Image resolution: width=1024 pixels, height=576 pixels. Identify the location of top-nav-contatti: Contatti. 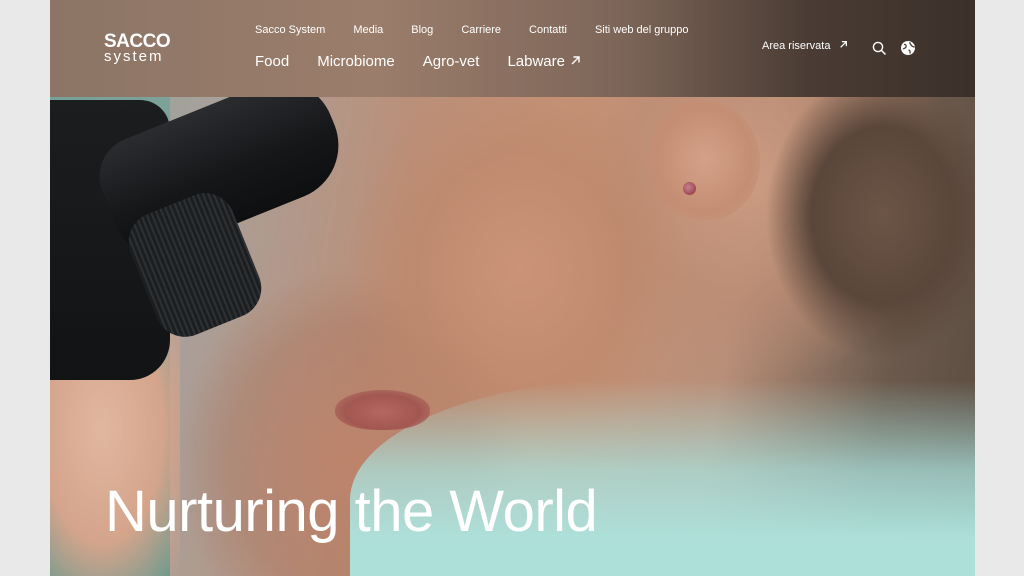
(548, 30).